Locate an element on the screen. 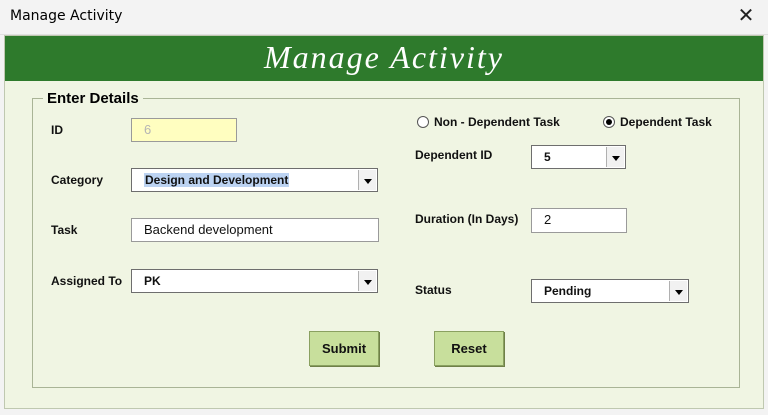 The height and width of the screenshot is (415, 768). dependent-id-value: 5 is located at coordinates (547, 157).